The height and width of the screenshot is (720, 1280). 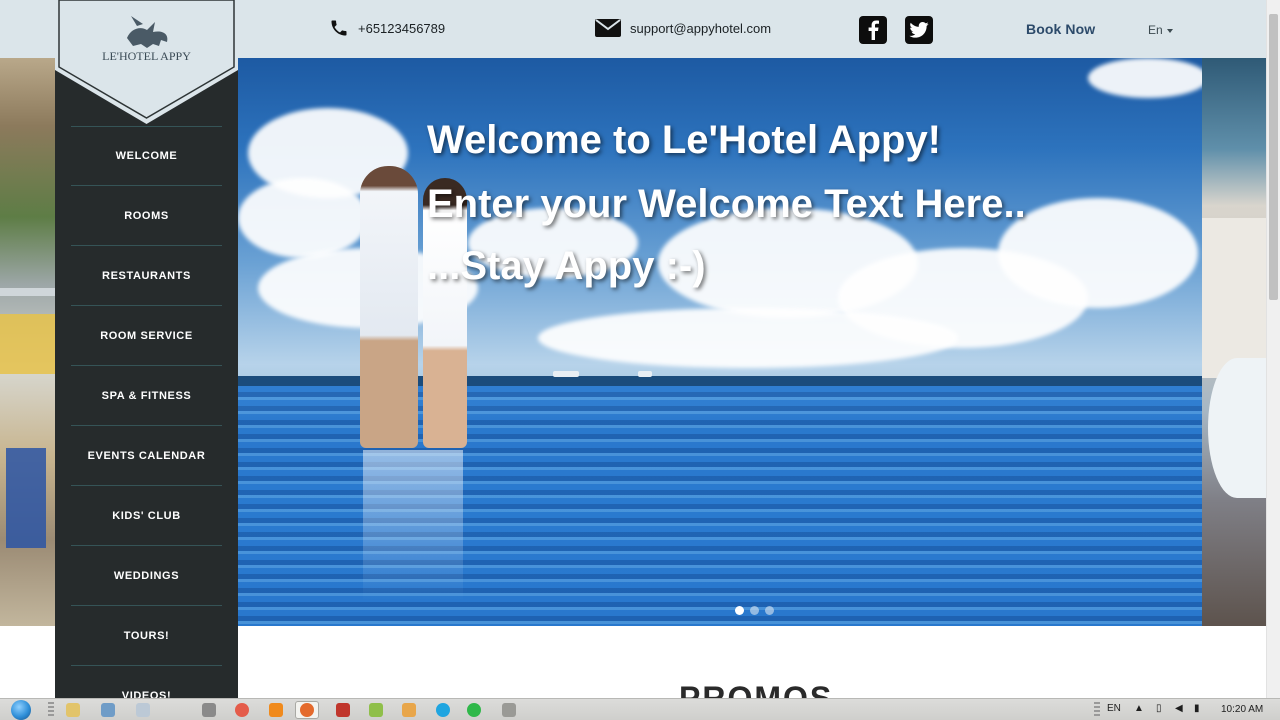 I want to click on input-language: EN, so click(x=1114, y=708).